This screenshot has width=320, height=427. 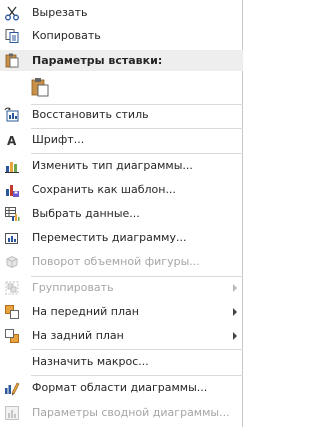 What do you see at coordinates (12, 36) in the screenshot?
I see `copy-icon` at bounding box center [12, 36].